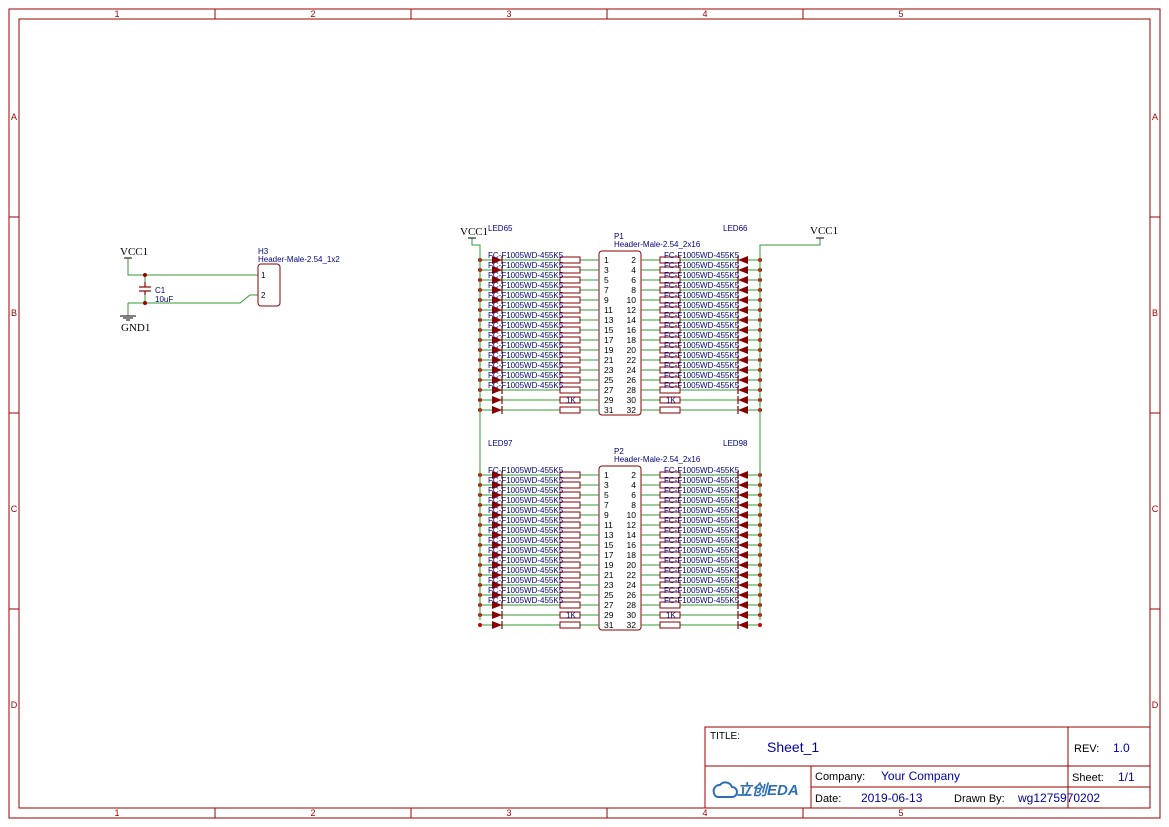 The width and height of the screenshot is (1169, 827). What do you see at coordinates (609, 625) in the screenshot?
I see `connector-pin-left: 31` at bounding box center [609, 625].